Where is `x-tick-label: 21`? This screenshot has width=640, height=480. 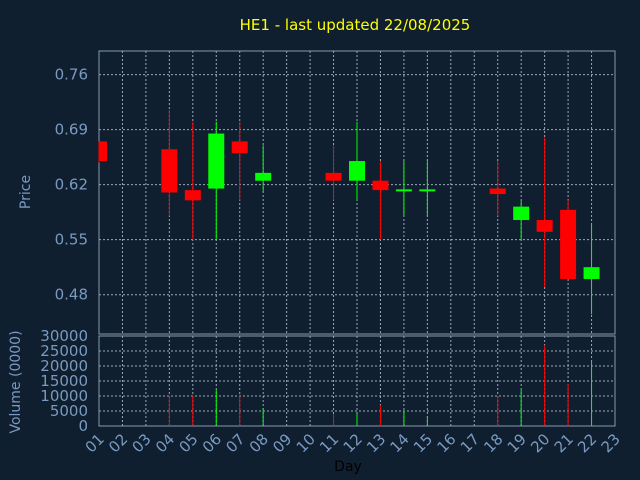
x-tick-label: 21 is located at coordinates (564, 443).